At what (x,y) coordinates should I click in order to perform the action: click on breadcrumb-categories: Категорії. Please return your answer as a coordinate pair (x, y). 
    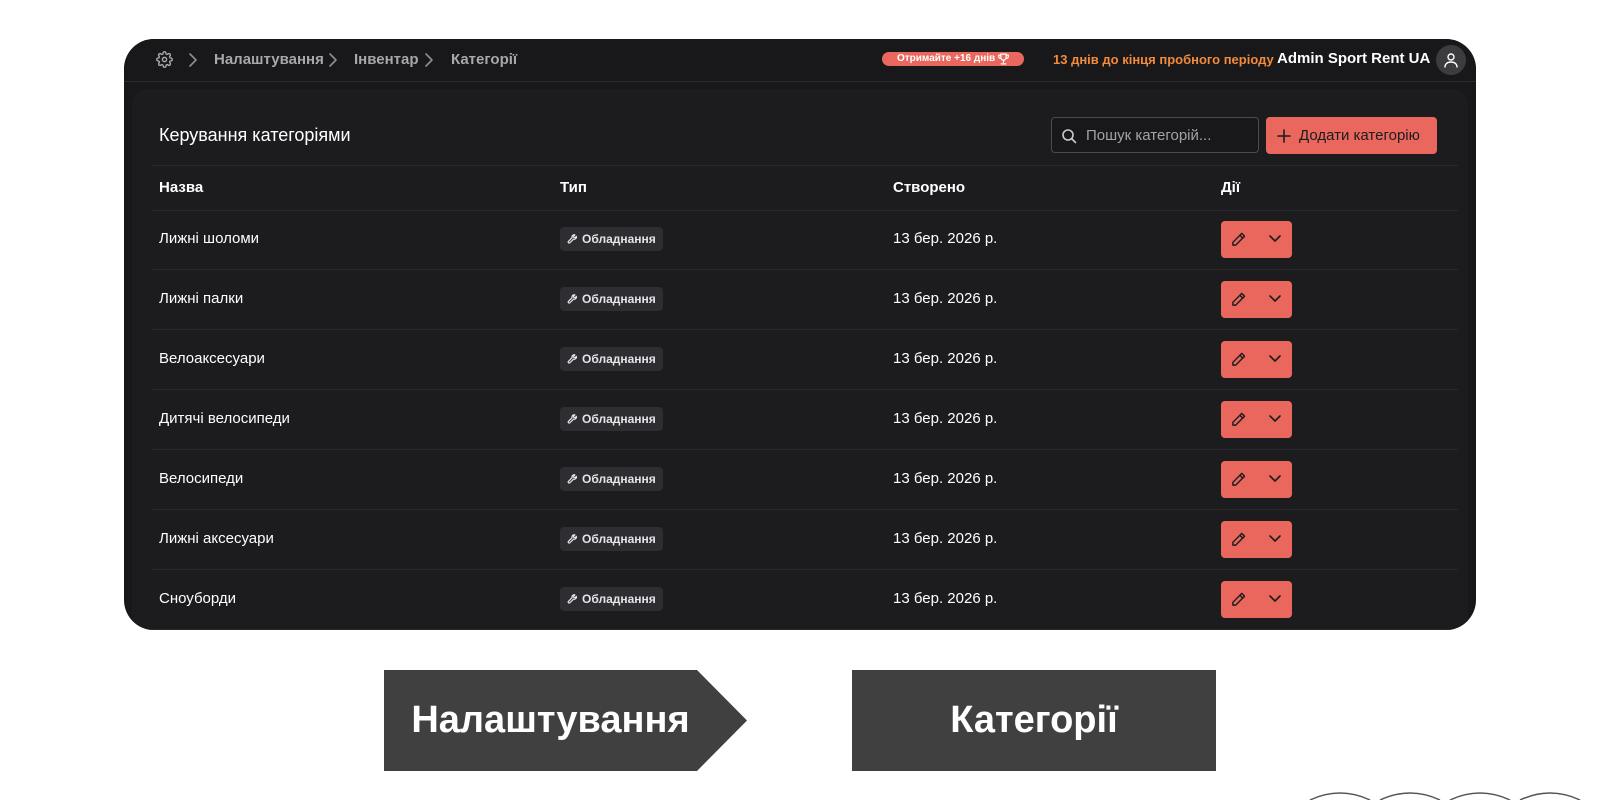
    Looking at the image, I should click on (484, 59).